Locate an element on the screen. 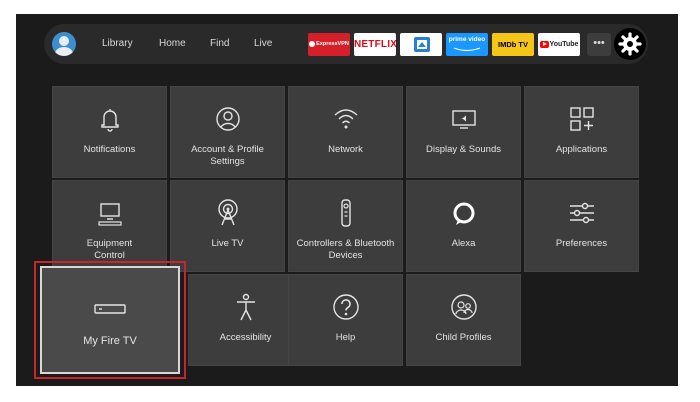 This screenshot has height=402, width=700. tile-applications: Applications is located at coordinates (581, 132).